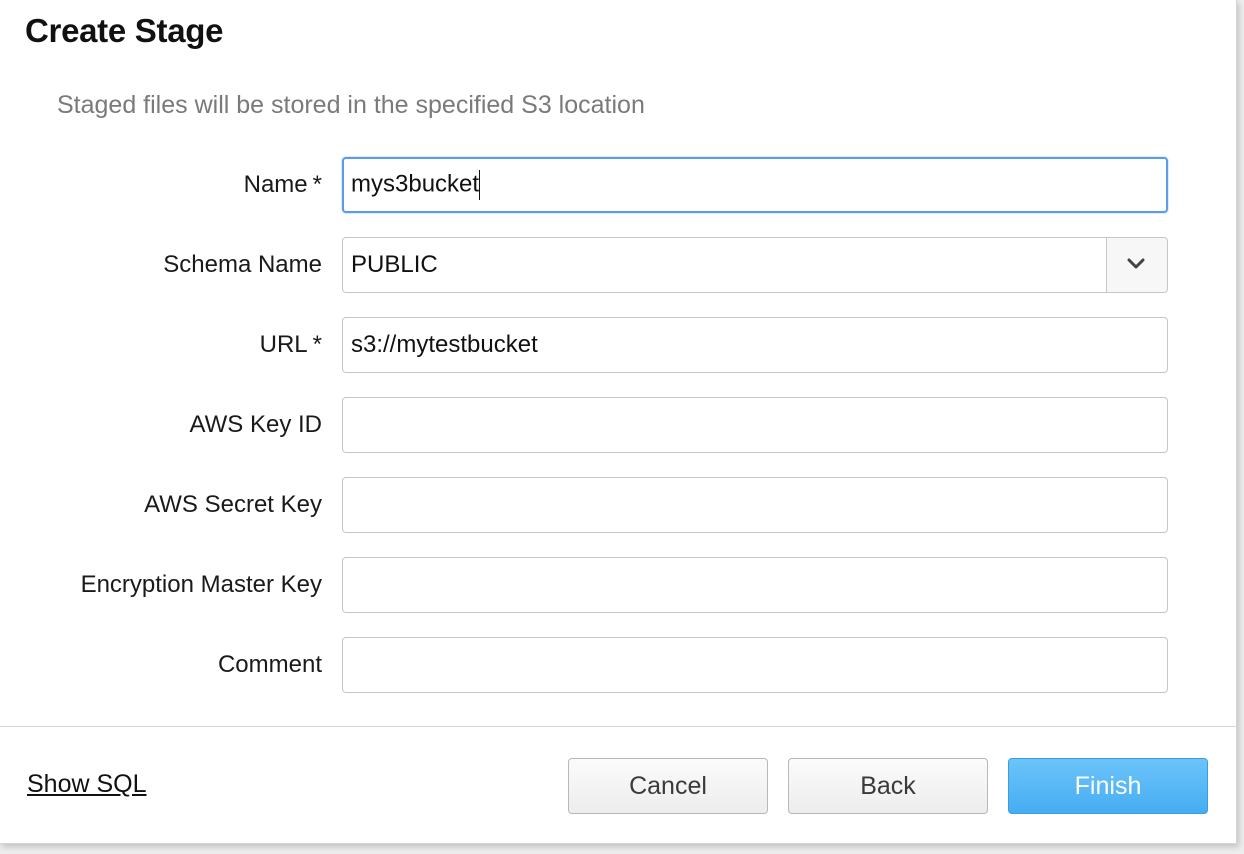  Describe the element at coordinates (87, 784) in the screenshot. I see `show-sql-link: Show SQL` at that location.